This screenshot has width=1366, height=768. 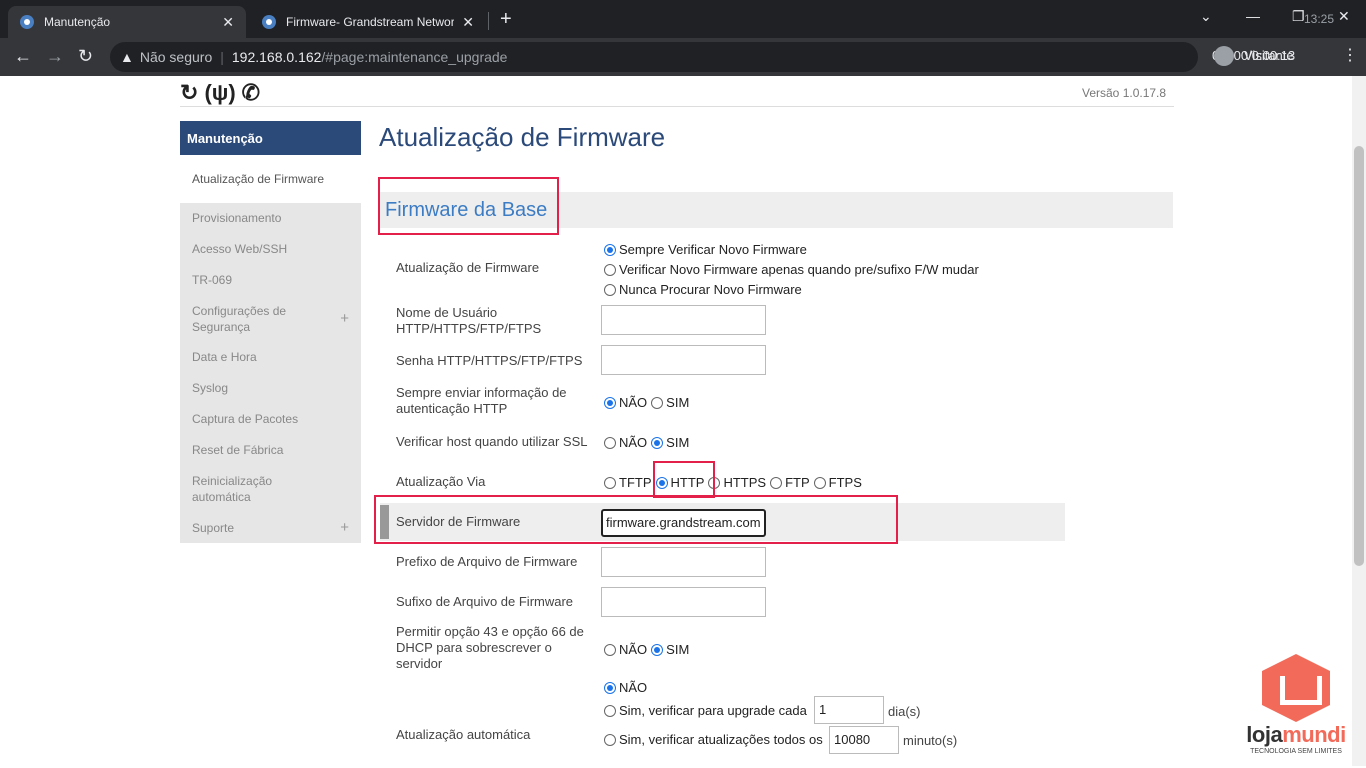 I want to click on password-field, so click(x=683, y=360).